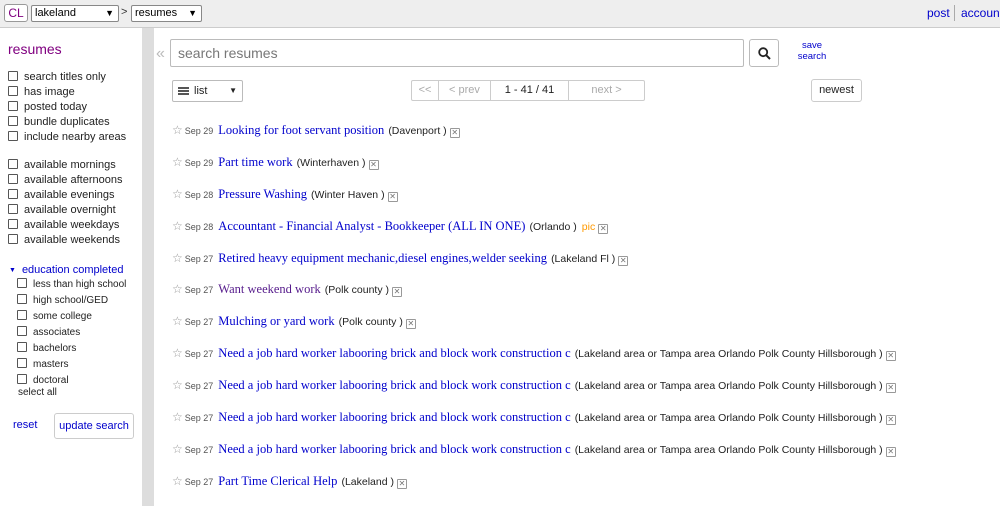 Image resolution: width=1000 pixels, height=506 pixels. What do you see at coordinates (25, 425) in the screenshot?
I see `reset-link: reset` at bounding box center [25, 425].